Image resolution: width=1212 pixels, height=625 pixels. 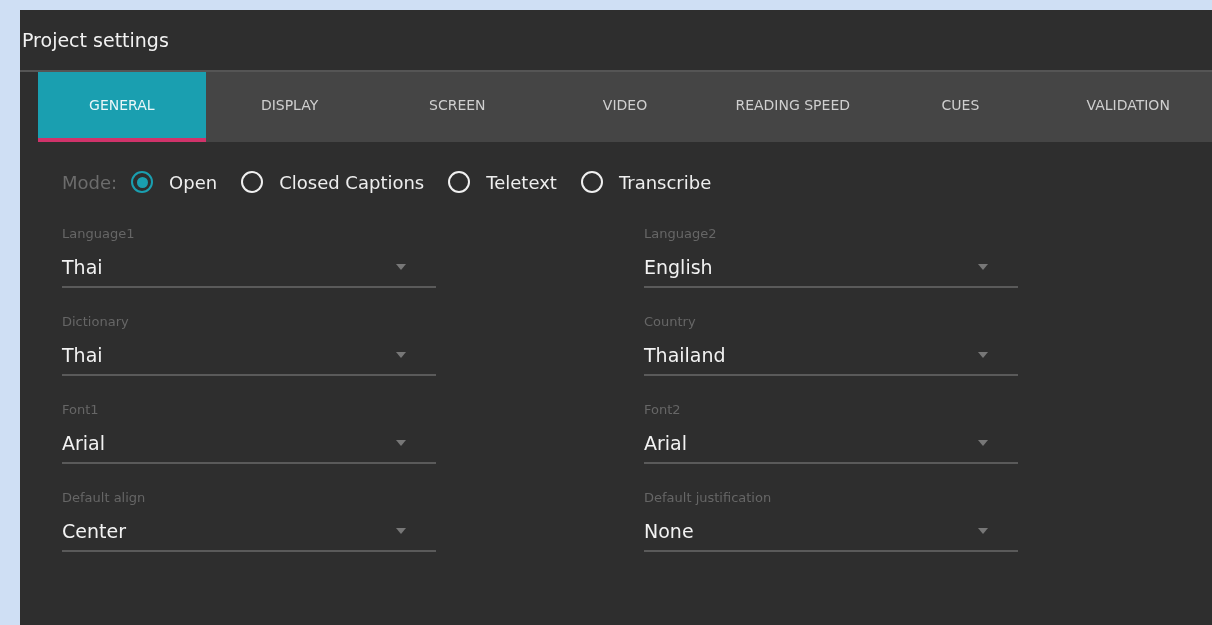 What do you see at coordinates (665, 182) in the screenshot?
I see `radio-label: Transcribe` at bounding box center [665, 182].